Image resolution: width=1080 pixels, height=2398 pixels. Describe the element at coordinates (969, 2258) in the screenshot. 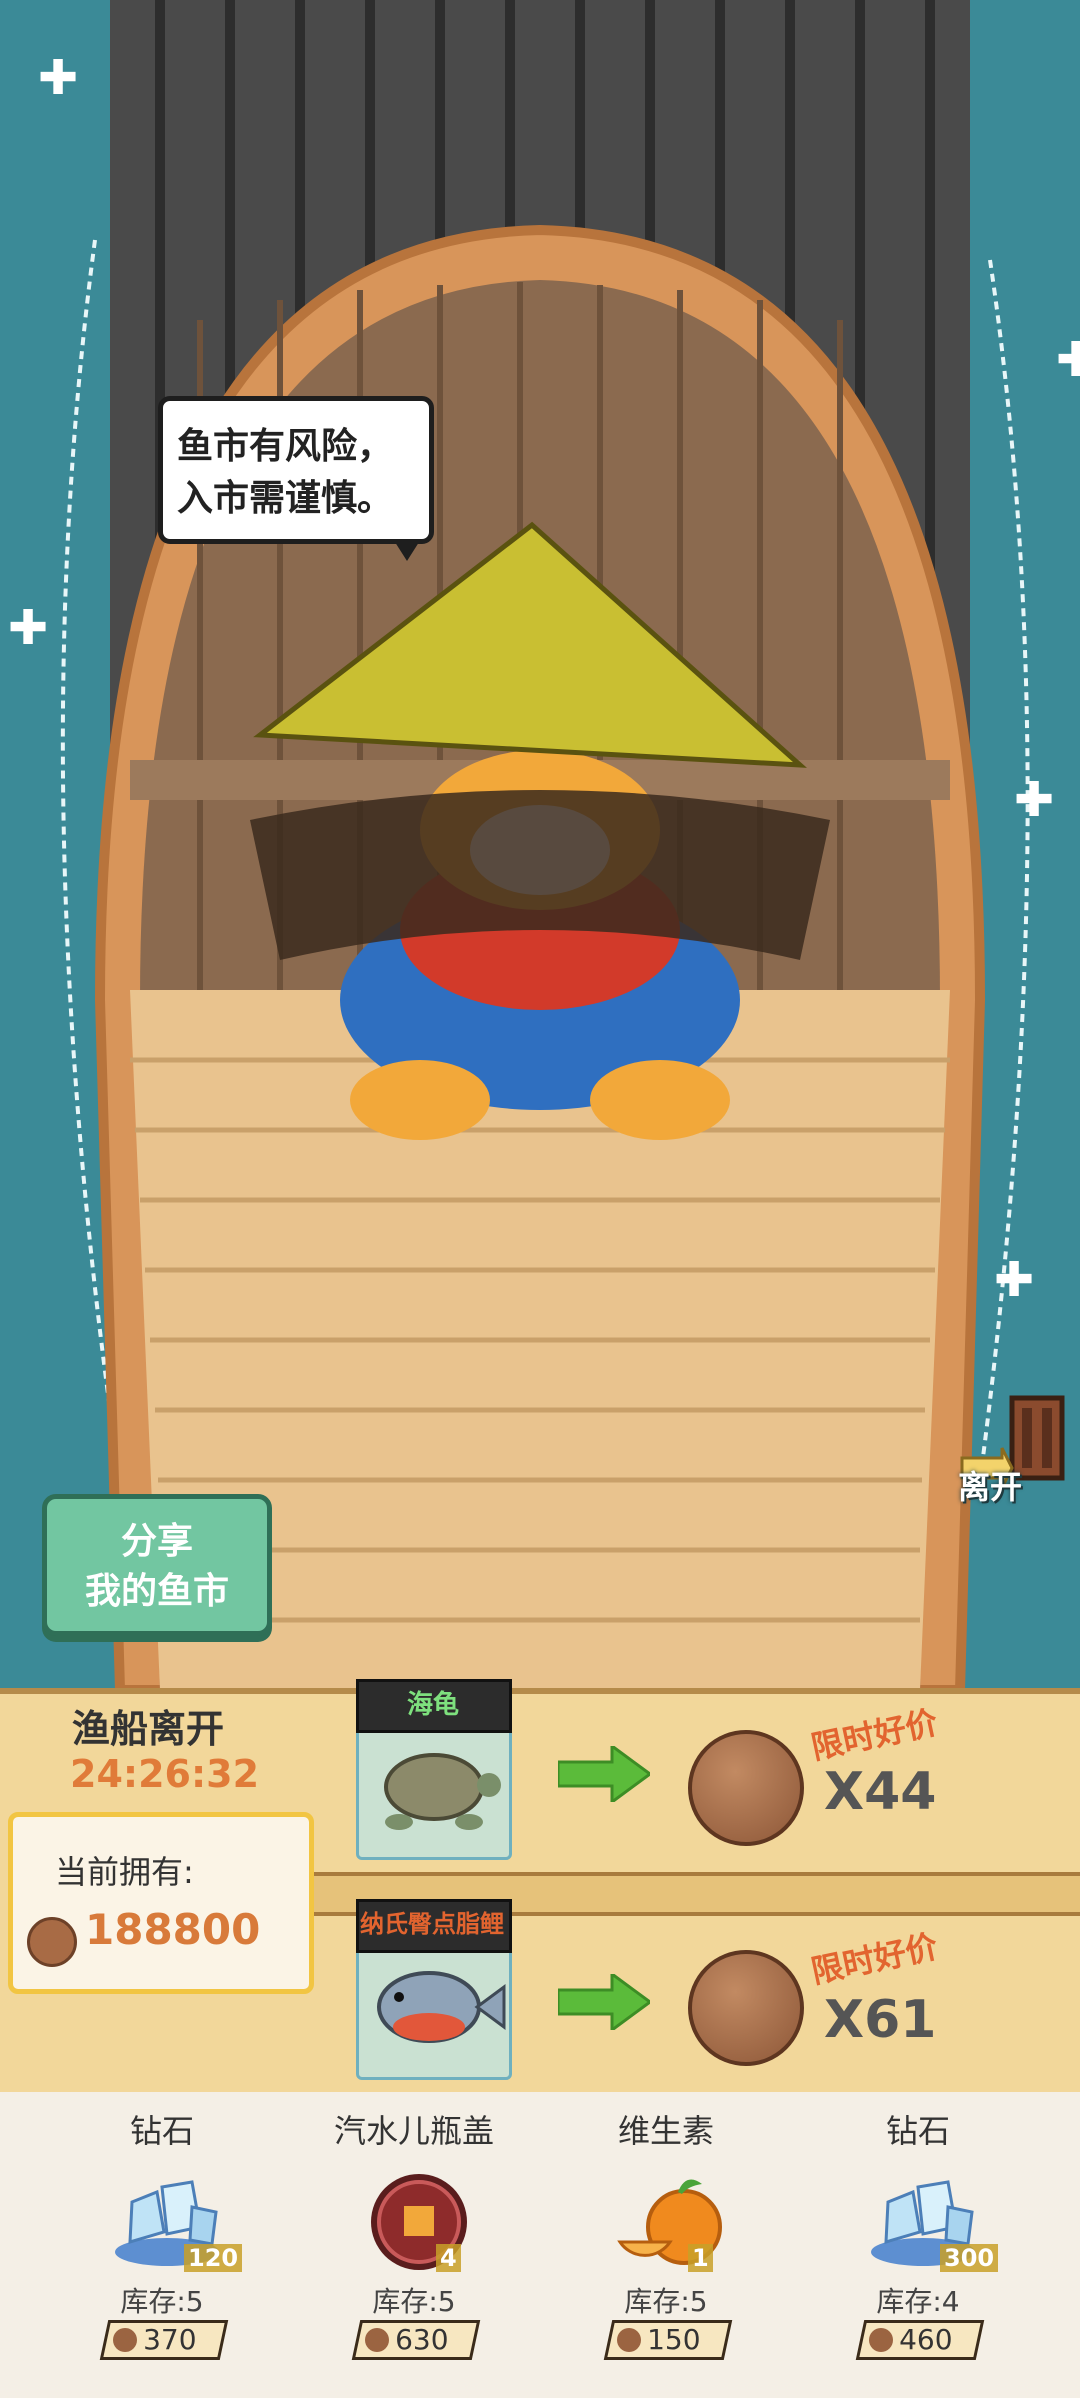

I see `item-count: 300` at that location.